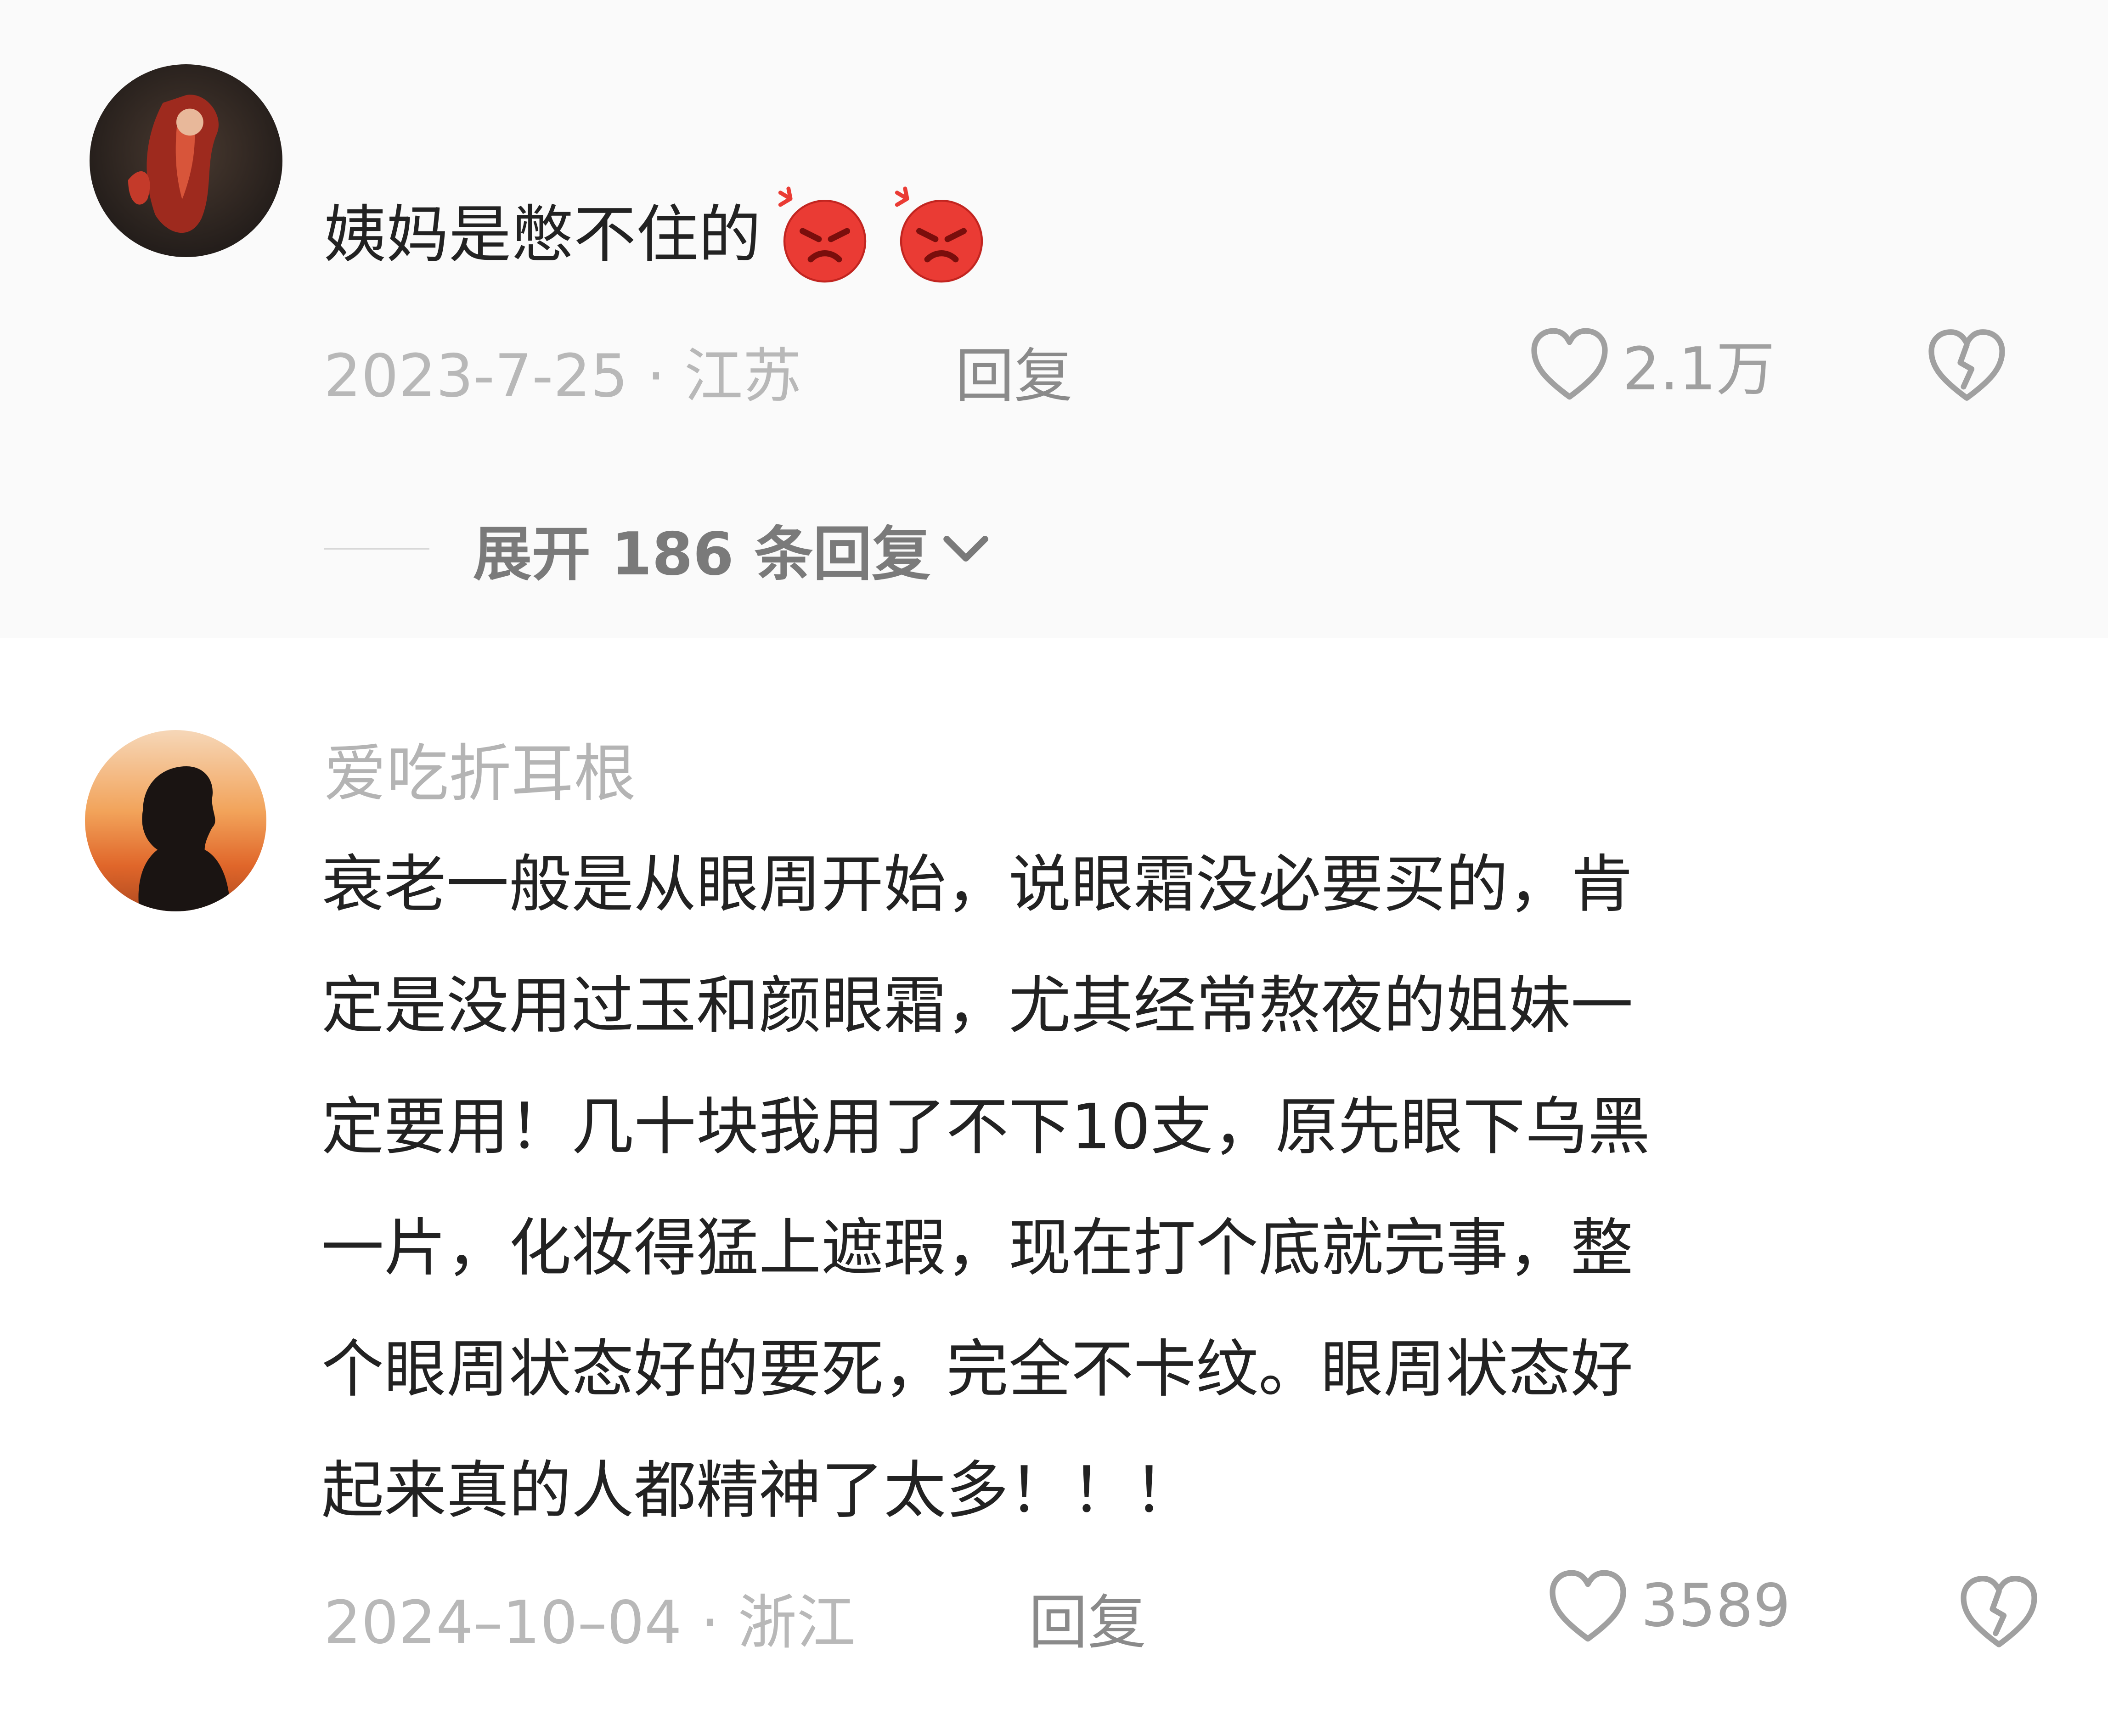  I want to click on comment-date-location: 2023-7-25 · 江苏, so click(563, 376).